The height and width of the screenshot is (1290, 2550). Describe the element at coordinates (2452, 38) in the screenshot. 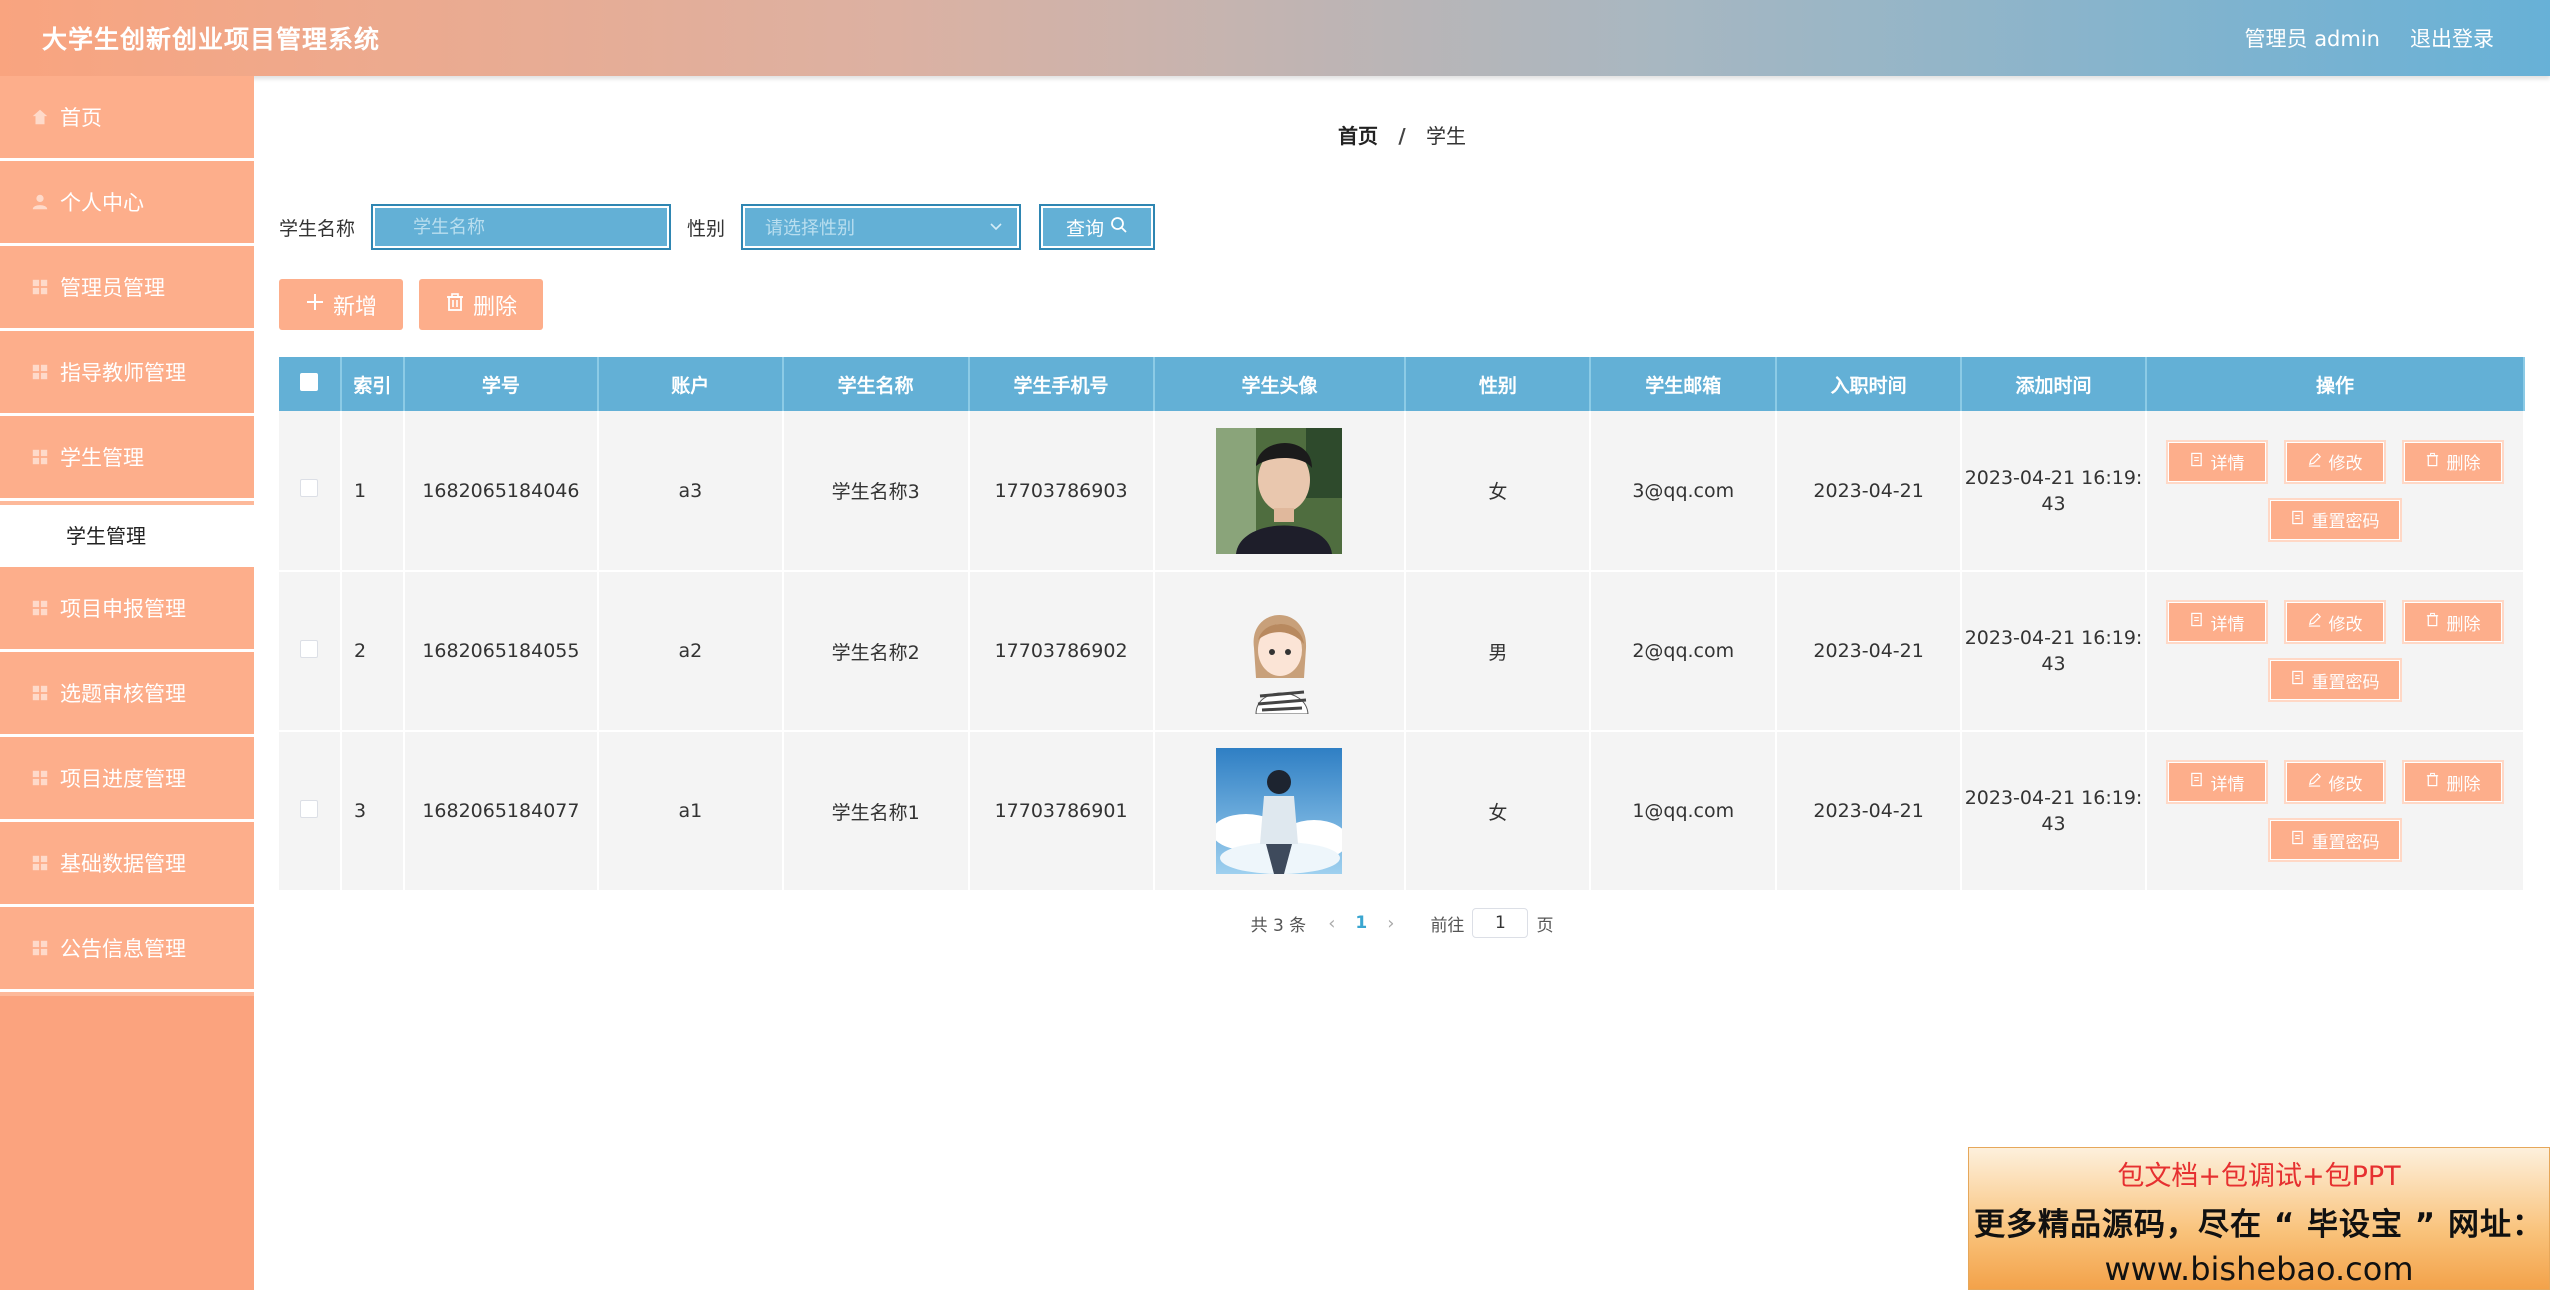

I see `logout-link: 退出登录` at that location.